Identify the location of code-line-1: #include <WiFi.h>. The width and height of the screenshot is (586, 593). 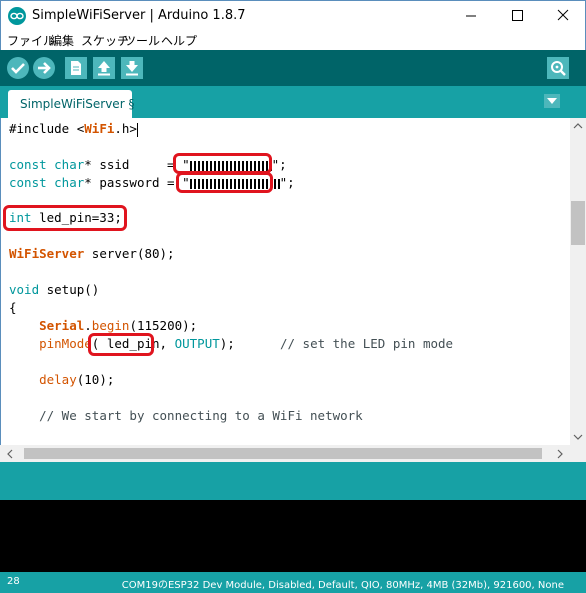
(73, 129).